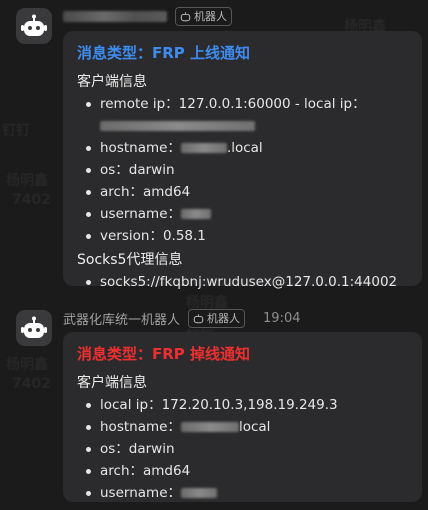 The width and height of the screenshot is (428, 510). I want to click on list-item: socks5://fkqbnj:wrudusex@127.0.0.1:44002, so click(242, 282).